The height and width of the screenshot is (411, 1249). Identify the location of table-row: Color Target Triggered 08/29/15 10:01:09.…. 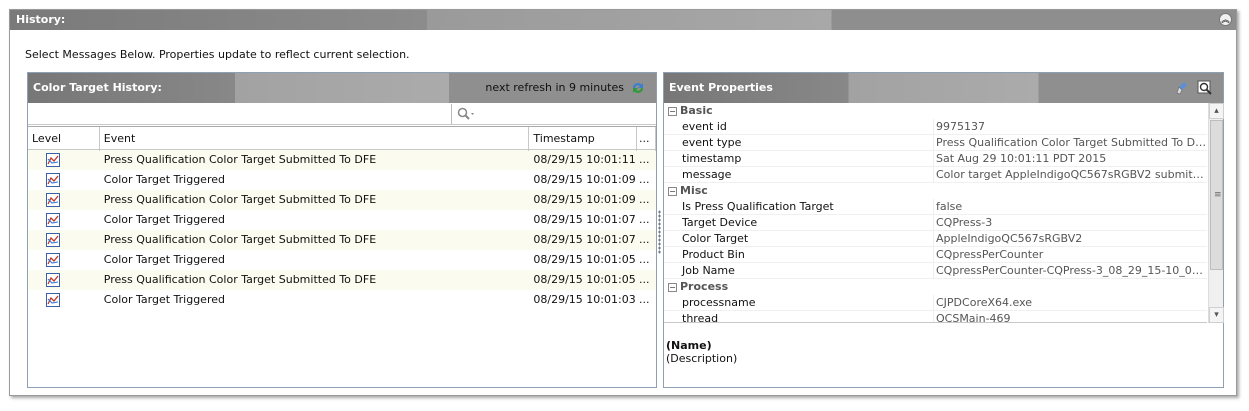
(342, 180).